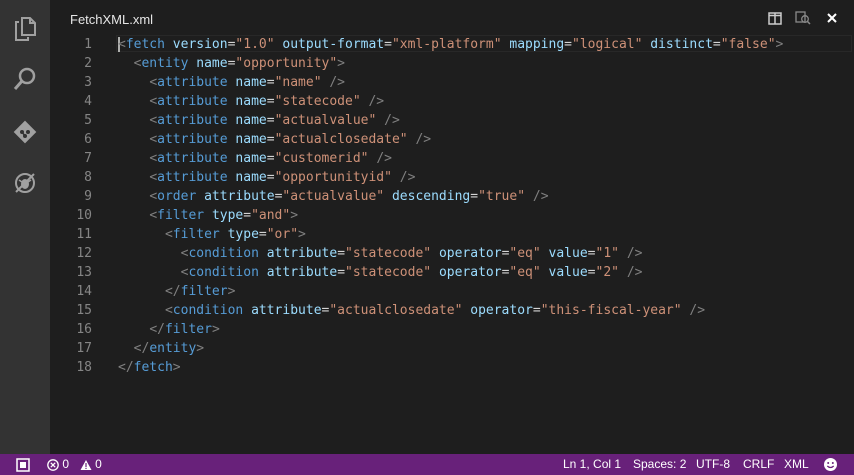 This screenshot has width=854, height=475. Describe the element at coordinates (25, 227) in the screenshot. I see `activity-bar` at that location.